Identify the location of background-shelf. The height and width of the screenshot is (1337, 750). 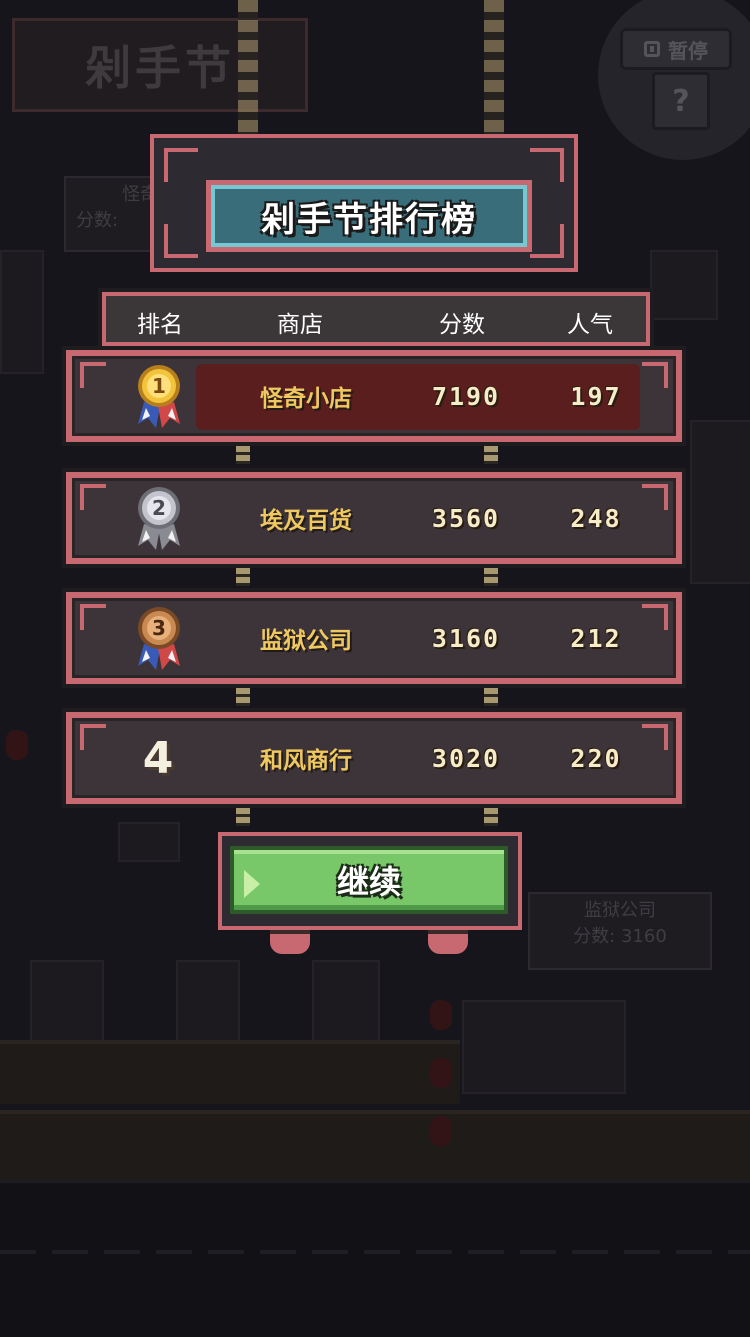
(230, 1072).